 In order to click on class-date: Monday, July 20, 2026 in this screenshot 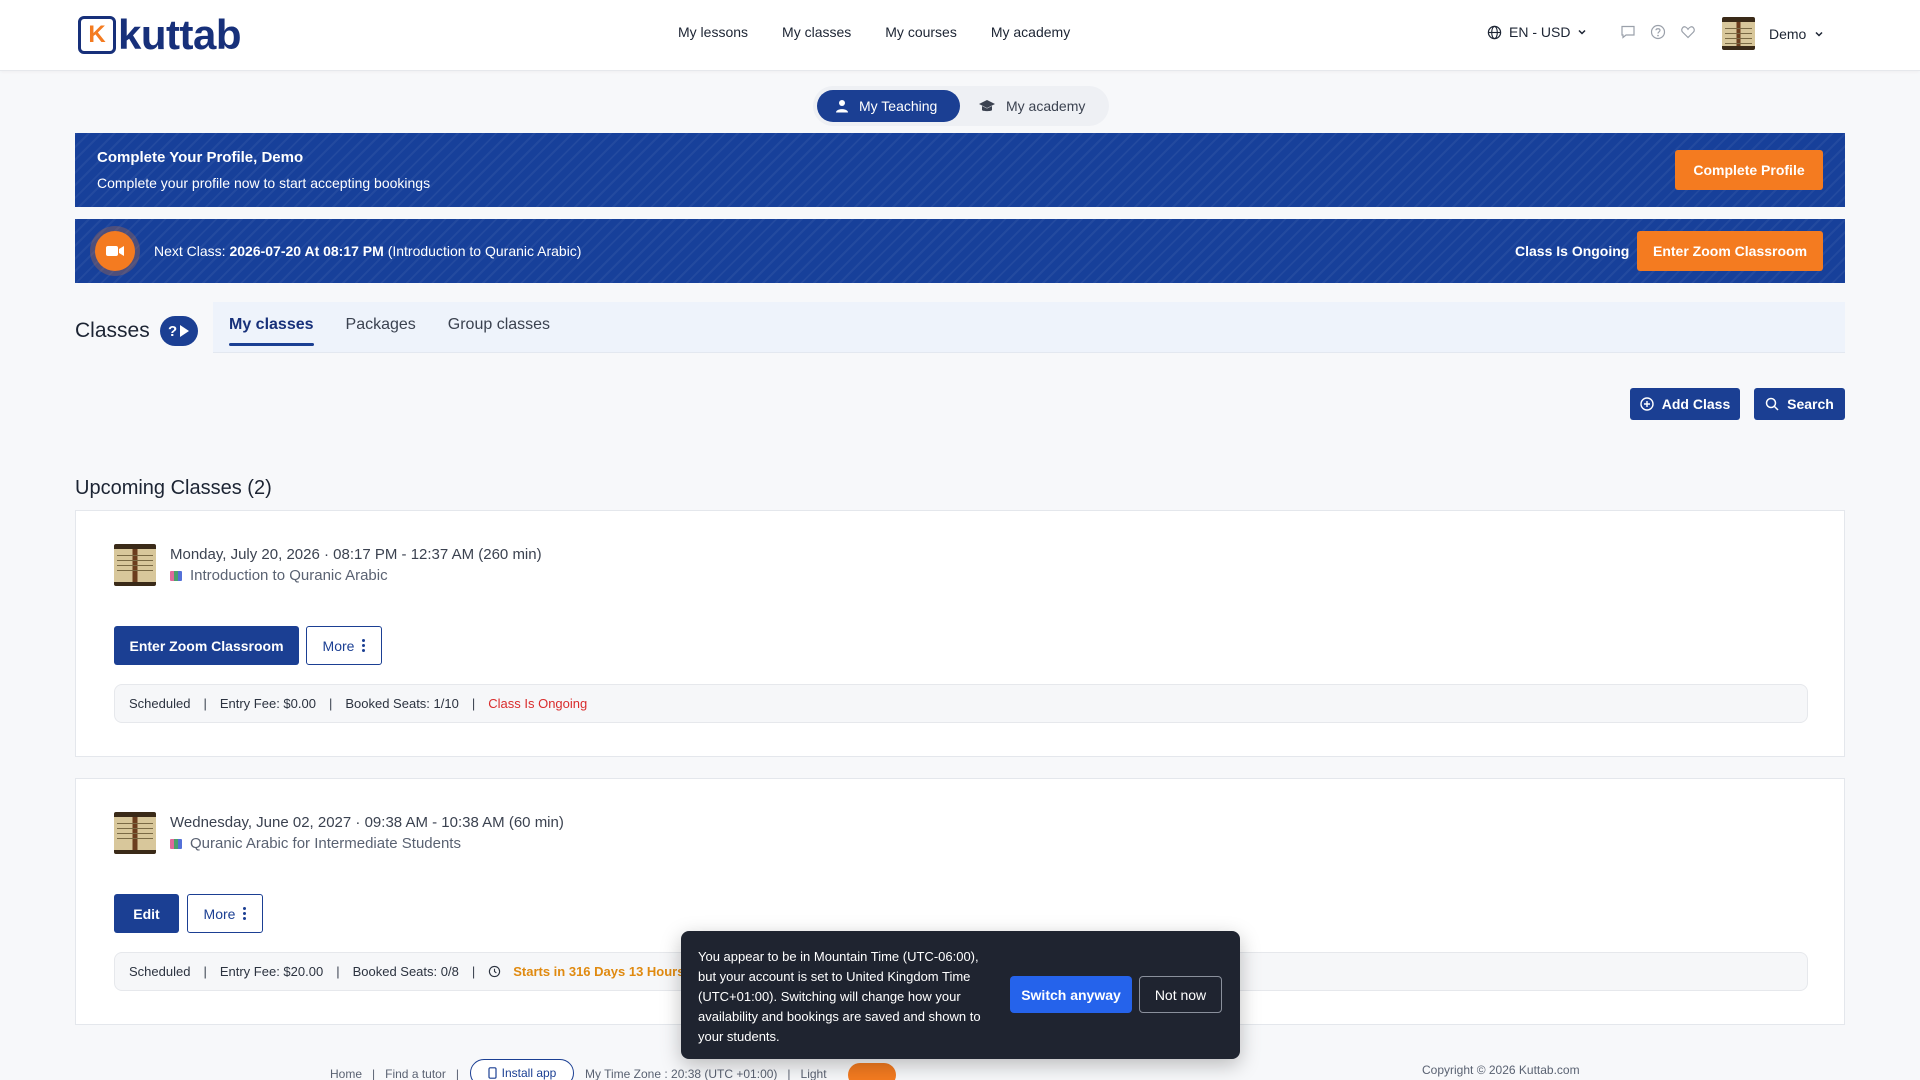, I will do `click(245, 554)`.